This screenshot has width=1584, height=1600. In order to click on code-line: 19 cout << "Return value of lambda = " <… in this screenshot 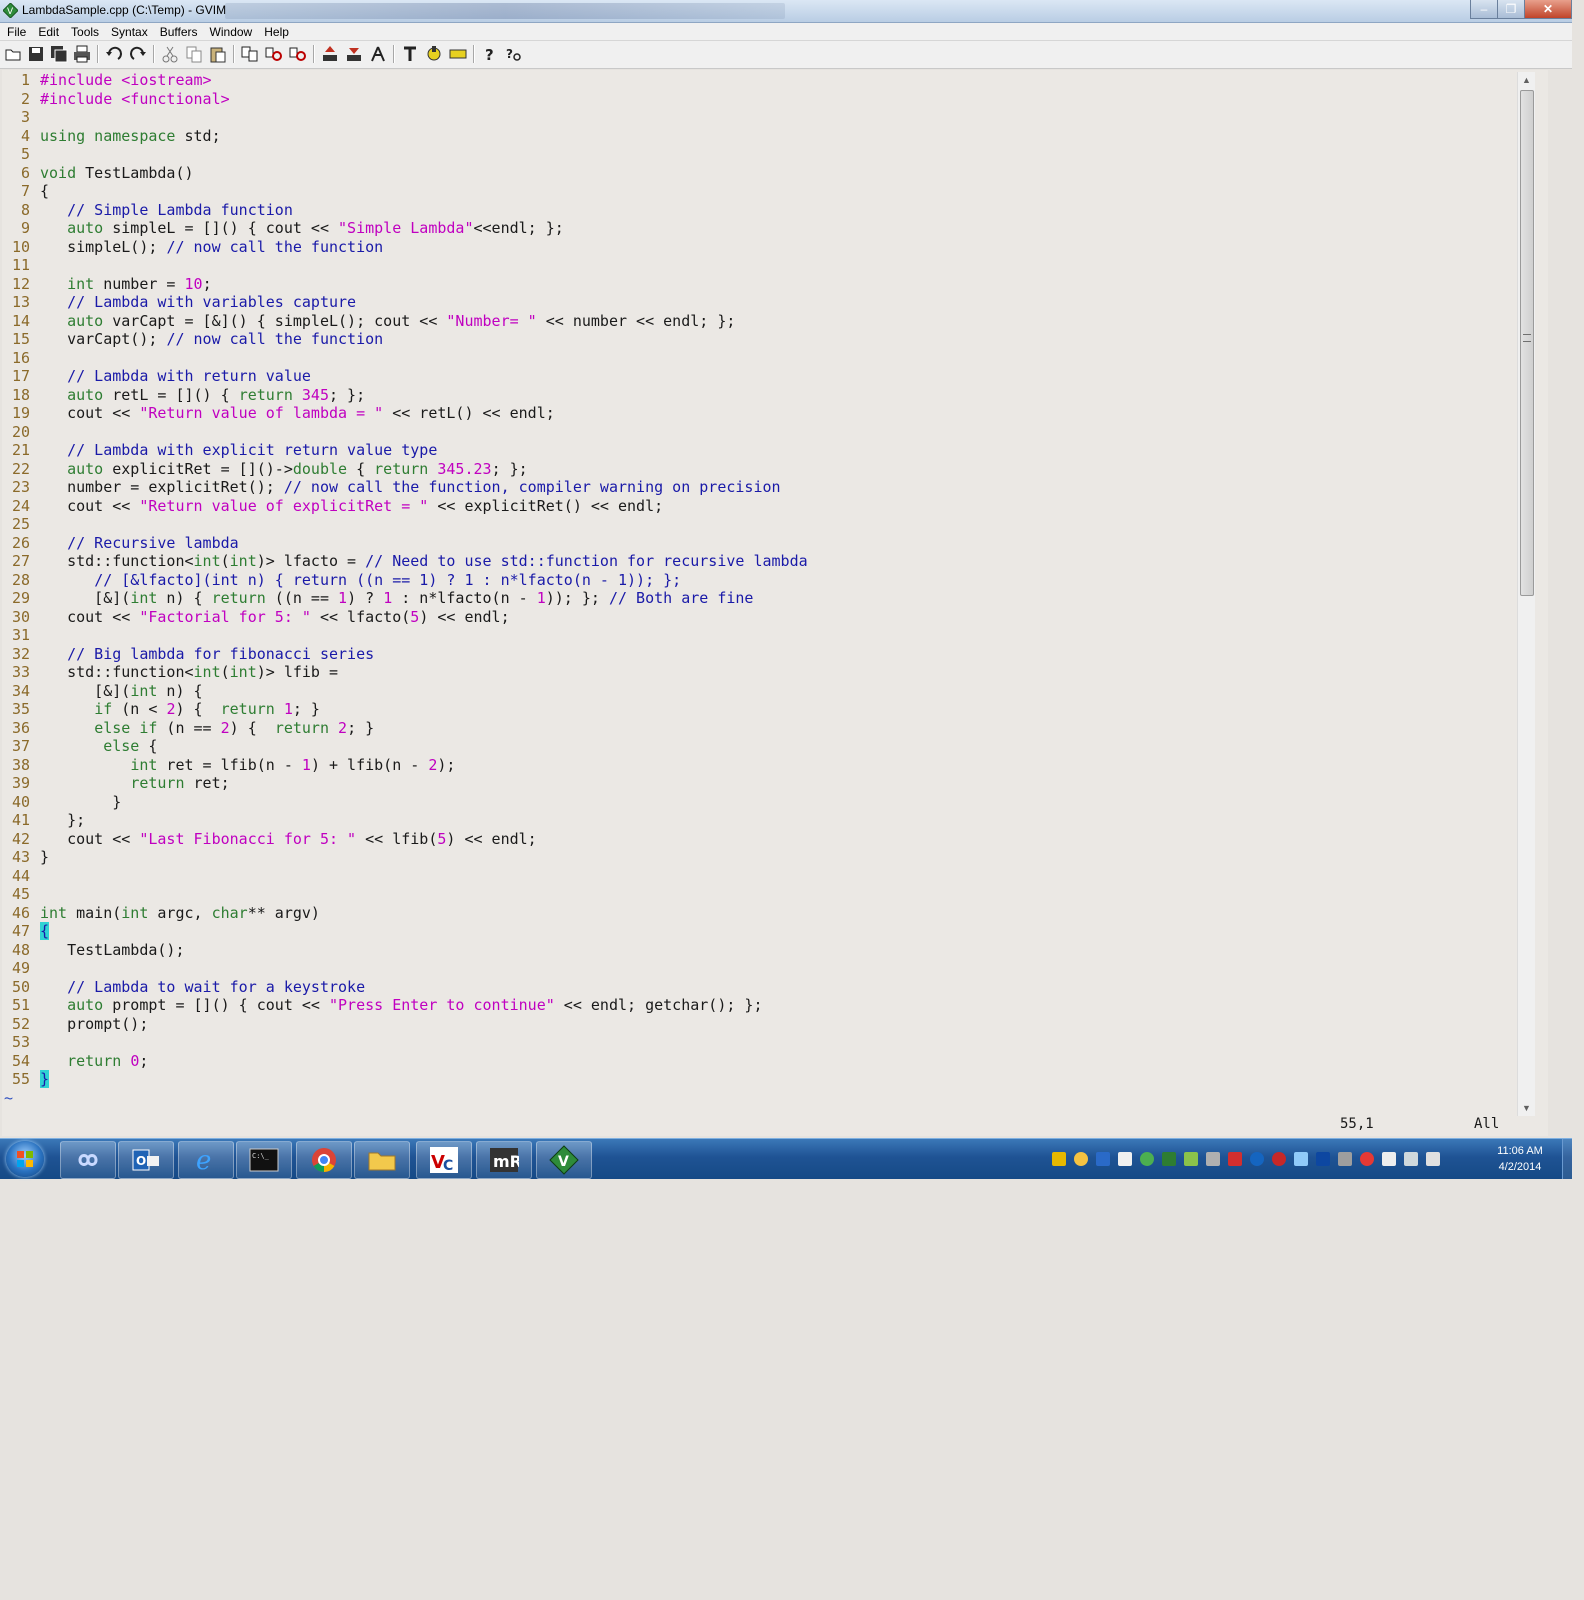, I will do `click(405, 413)`.